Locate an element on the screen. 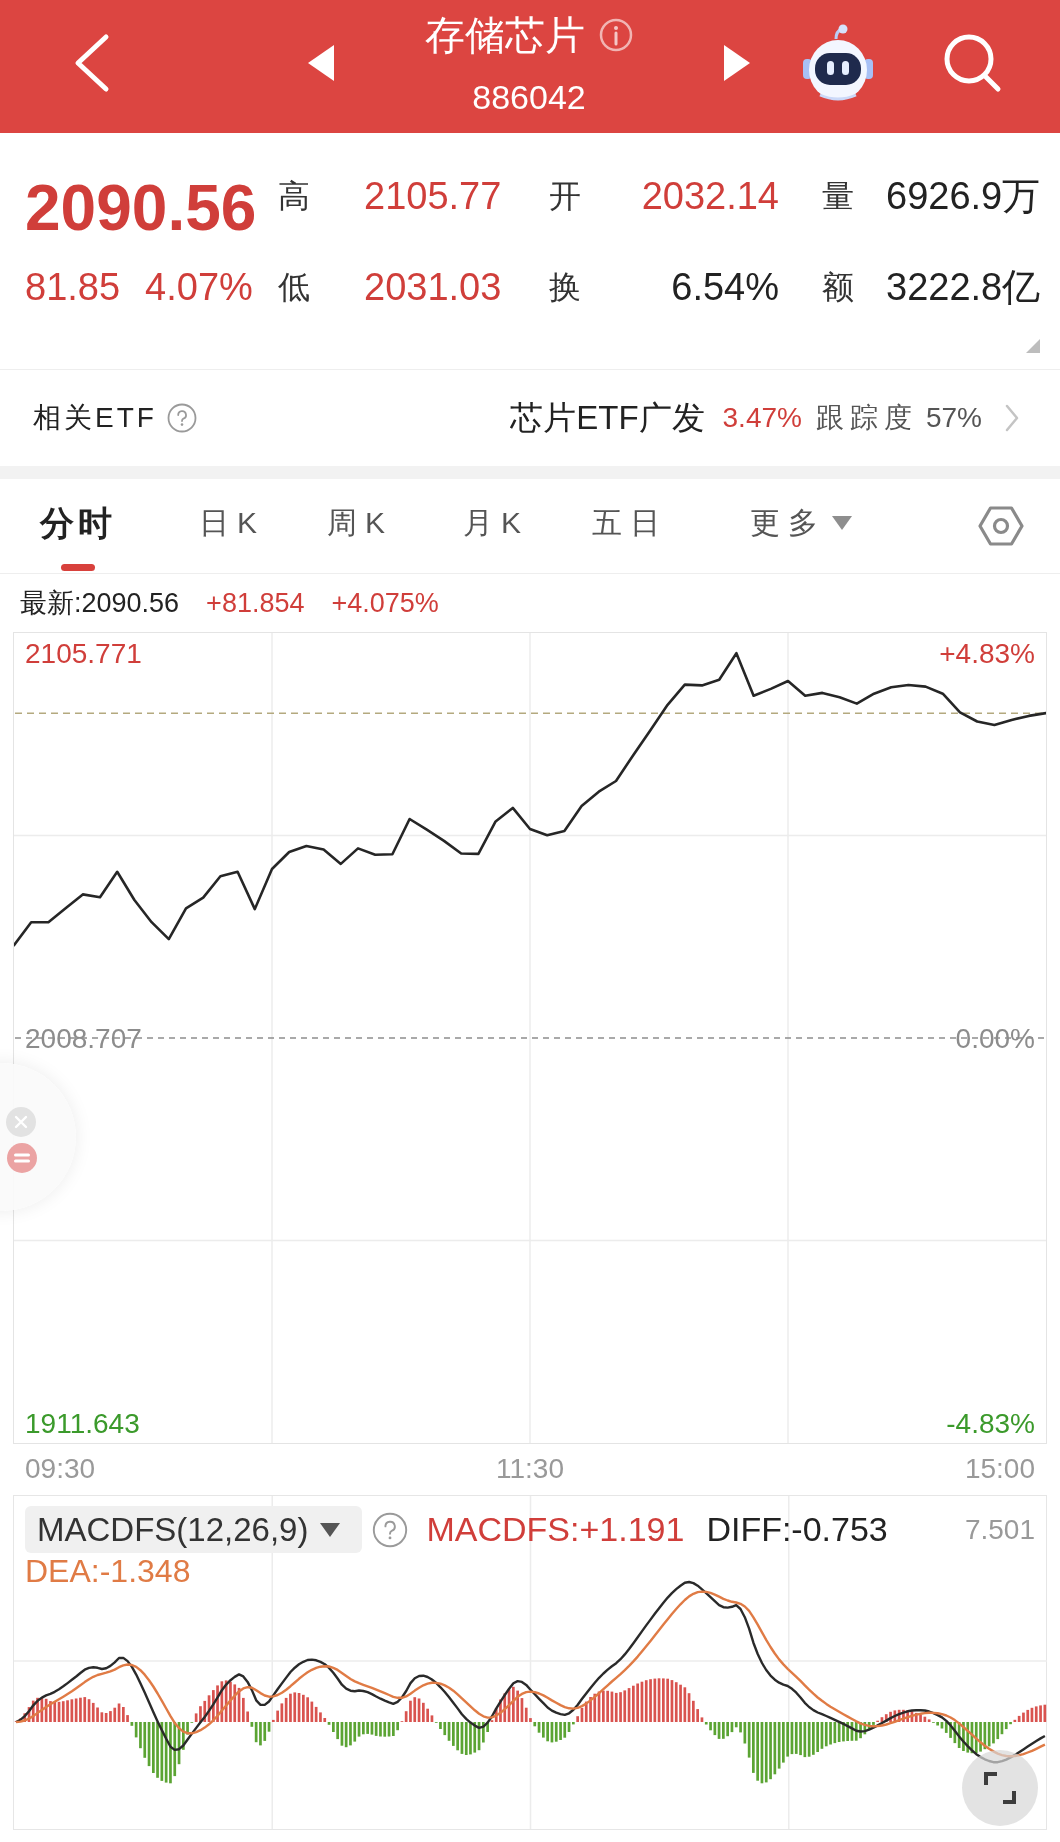 The height and width of the screenshot is (1842, 1060). latest-percent: +4.075% is located at coordinates (385, 603).